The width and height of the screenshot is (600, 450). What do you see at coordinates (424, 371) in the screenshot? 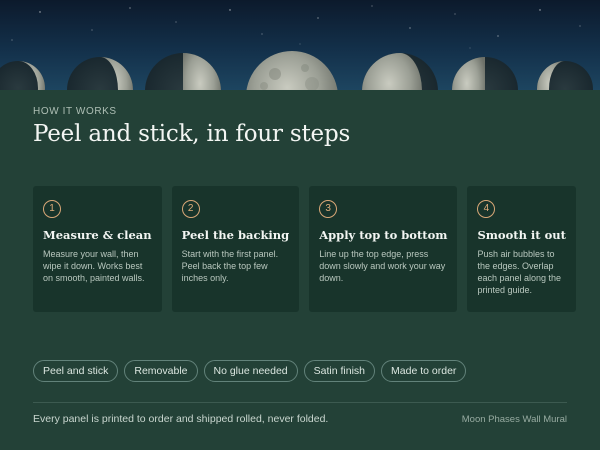
I see `feature-chip-made-to-order: Made to order` at bounding box center [424, 371].